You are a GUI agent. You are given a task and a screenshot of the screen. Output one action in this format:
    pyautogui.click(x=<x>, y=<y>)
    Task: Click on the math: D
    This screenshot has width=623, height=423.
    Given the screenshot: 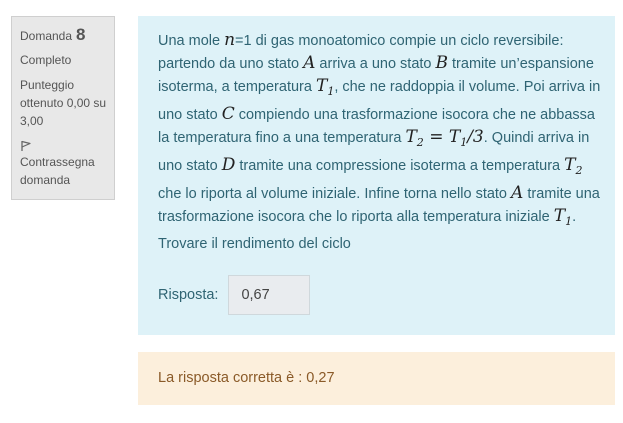 What is the action you would take?
    pyautogui.click(x=228, y=164)
    